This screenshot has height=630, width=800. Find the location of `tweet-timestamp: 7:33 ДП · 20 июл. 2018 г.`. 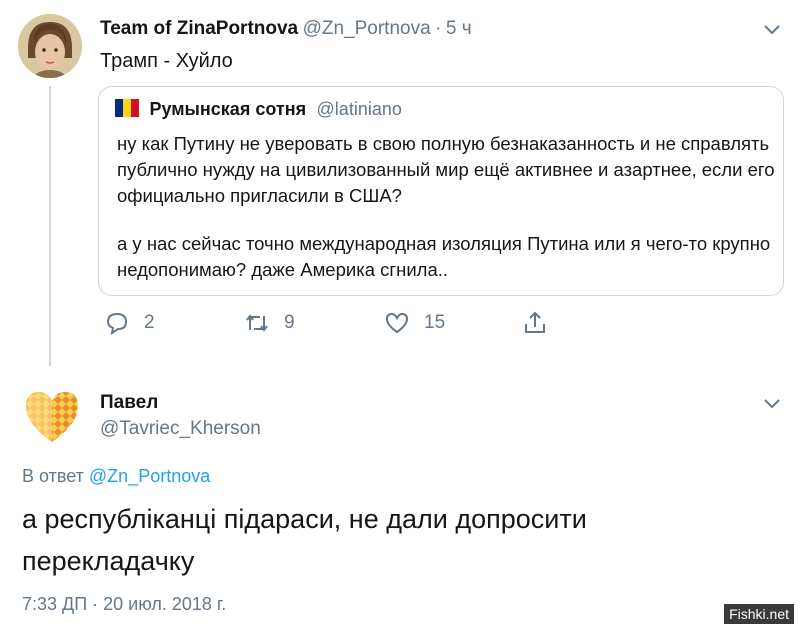

tweet-timestamp: 7:33 ДП · 20 июл. 2018 г. is located at coordinates (124, 604).